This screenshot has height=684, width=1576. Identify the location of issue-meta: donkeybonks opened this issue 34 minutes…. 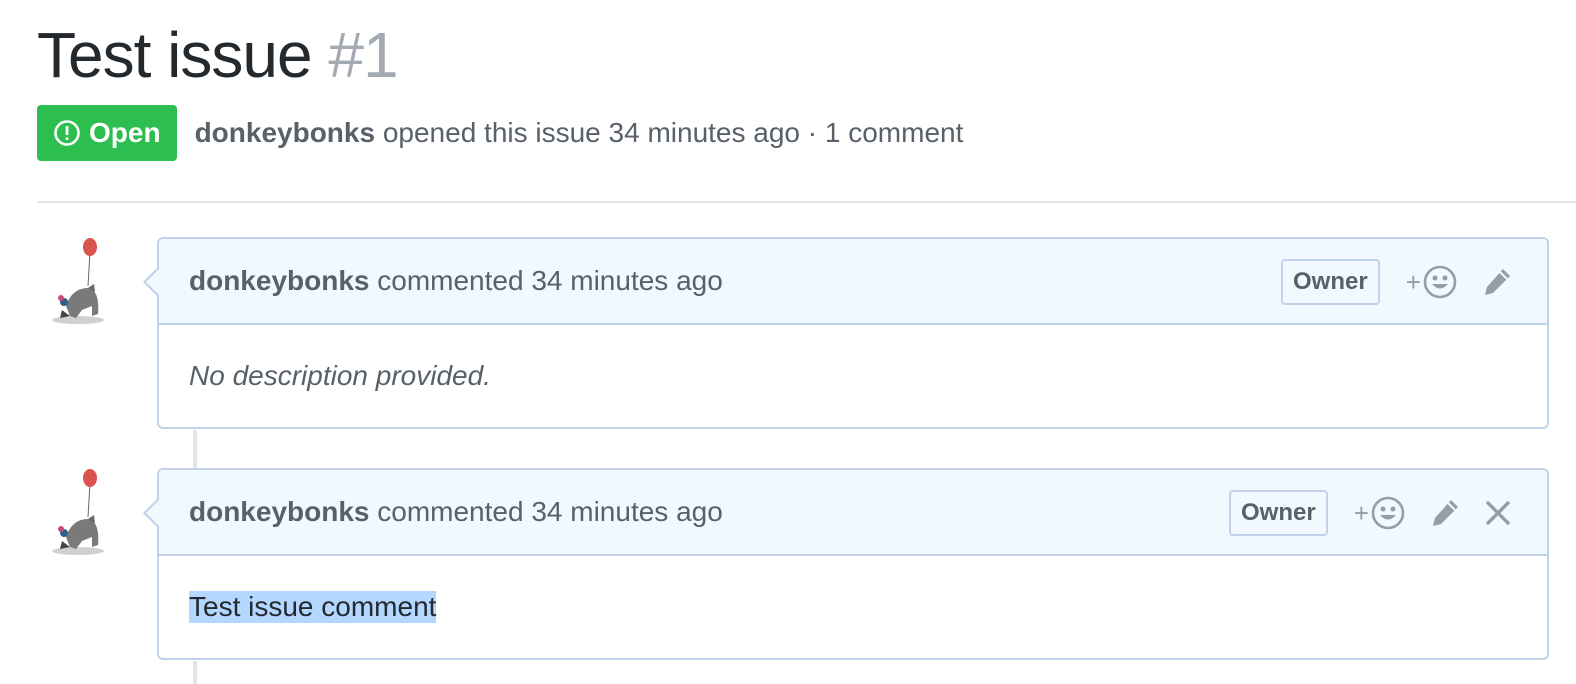
(579, 133).